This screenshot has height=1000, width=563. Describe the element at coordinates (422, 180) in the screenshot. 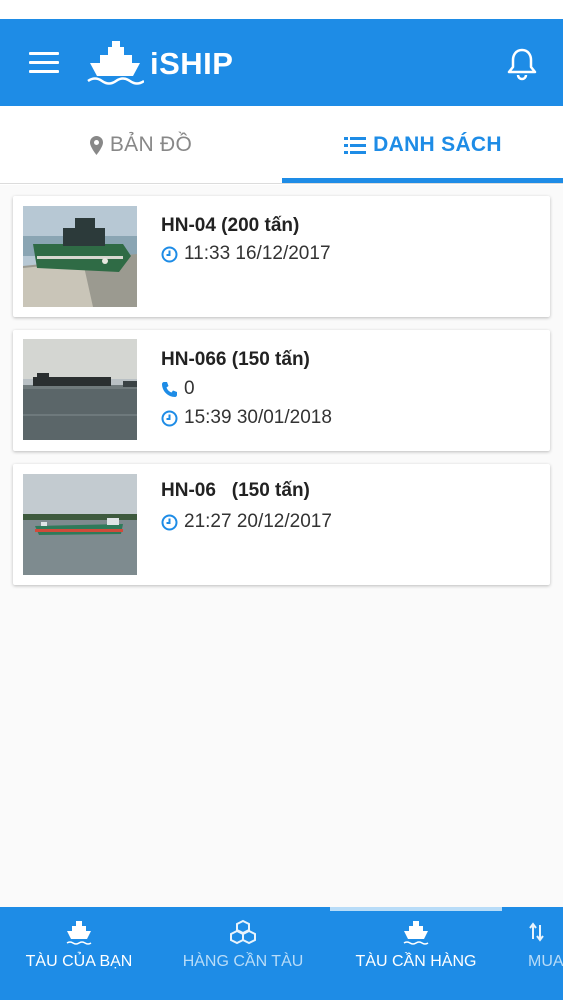

I see `active-tab-indicator` at that location.